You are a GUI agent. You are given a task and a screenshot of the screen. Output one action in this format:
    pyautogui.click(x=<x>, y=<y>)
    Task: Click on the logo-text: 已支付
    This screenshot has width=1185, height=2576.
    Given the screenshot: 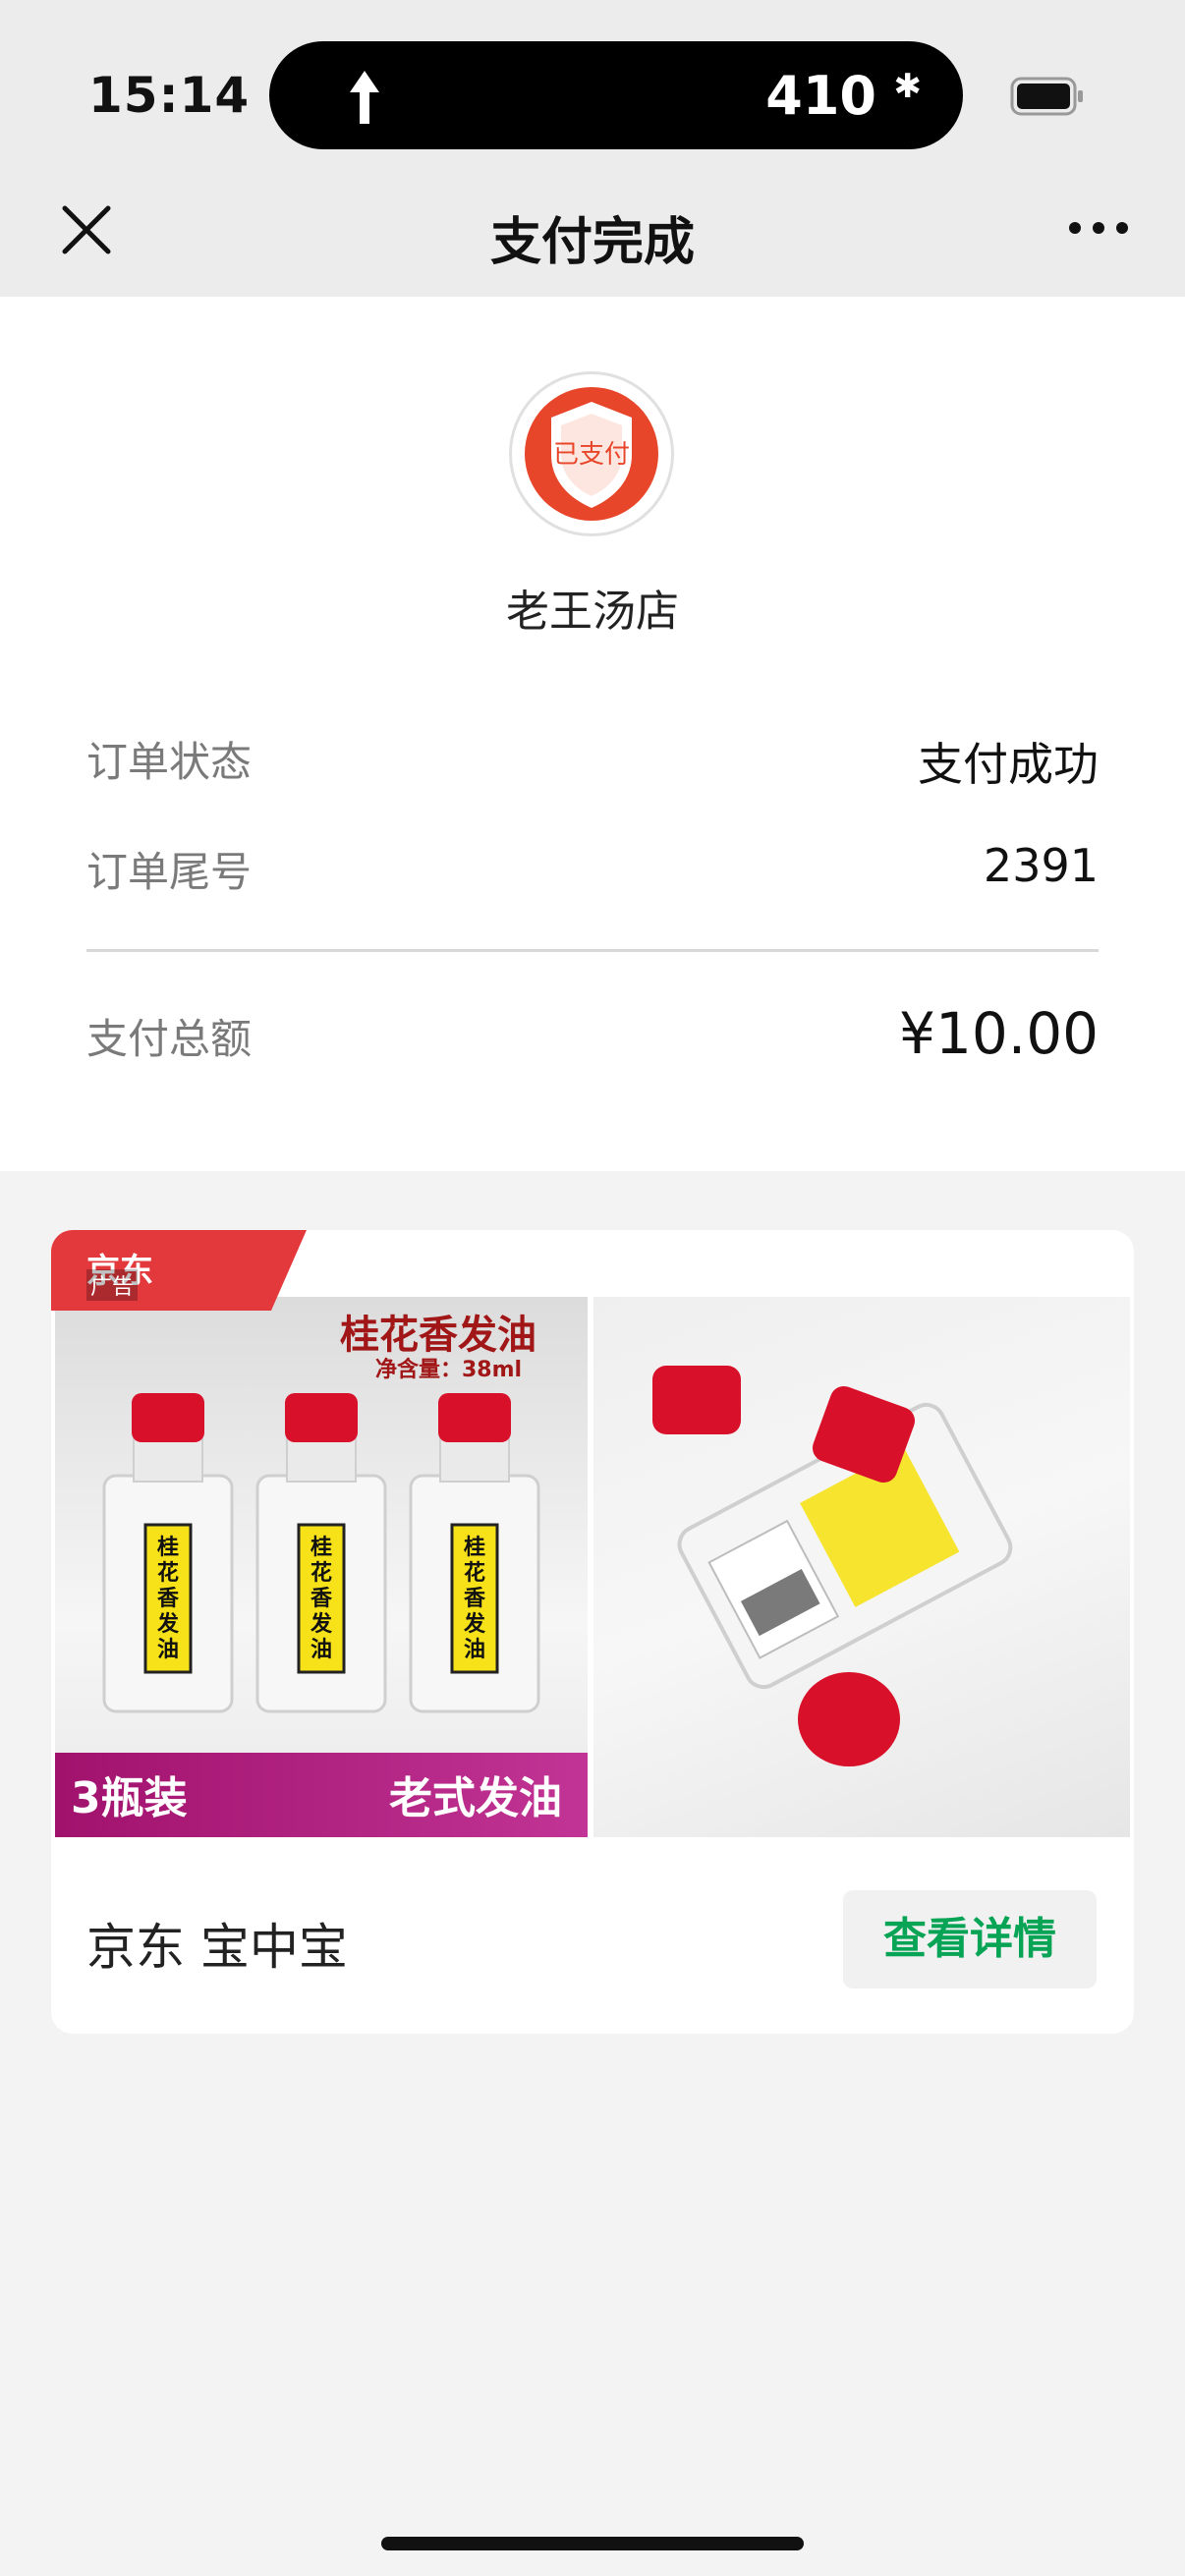 What is the action you would take?
    pyautogui.click(x=592, y=455)
    